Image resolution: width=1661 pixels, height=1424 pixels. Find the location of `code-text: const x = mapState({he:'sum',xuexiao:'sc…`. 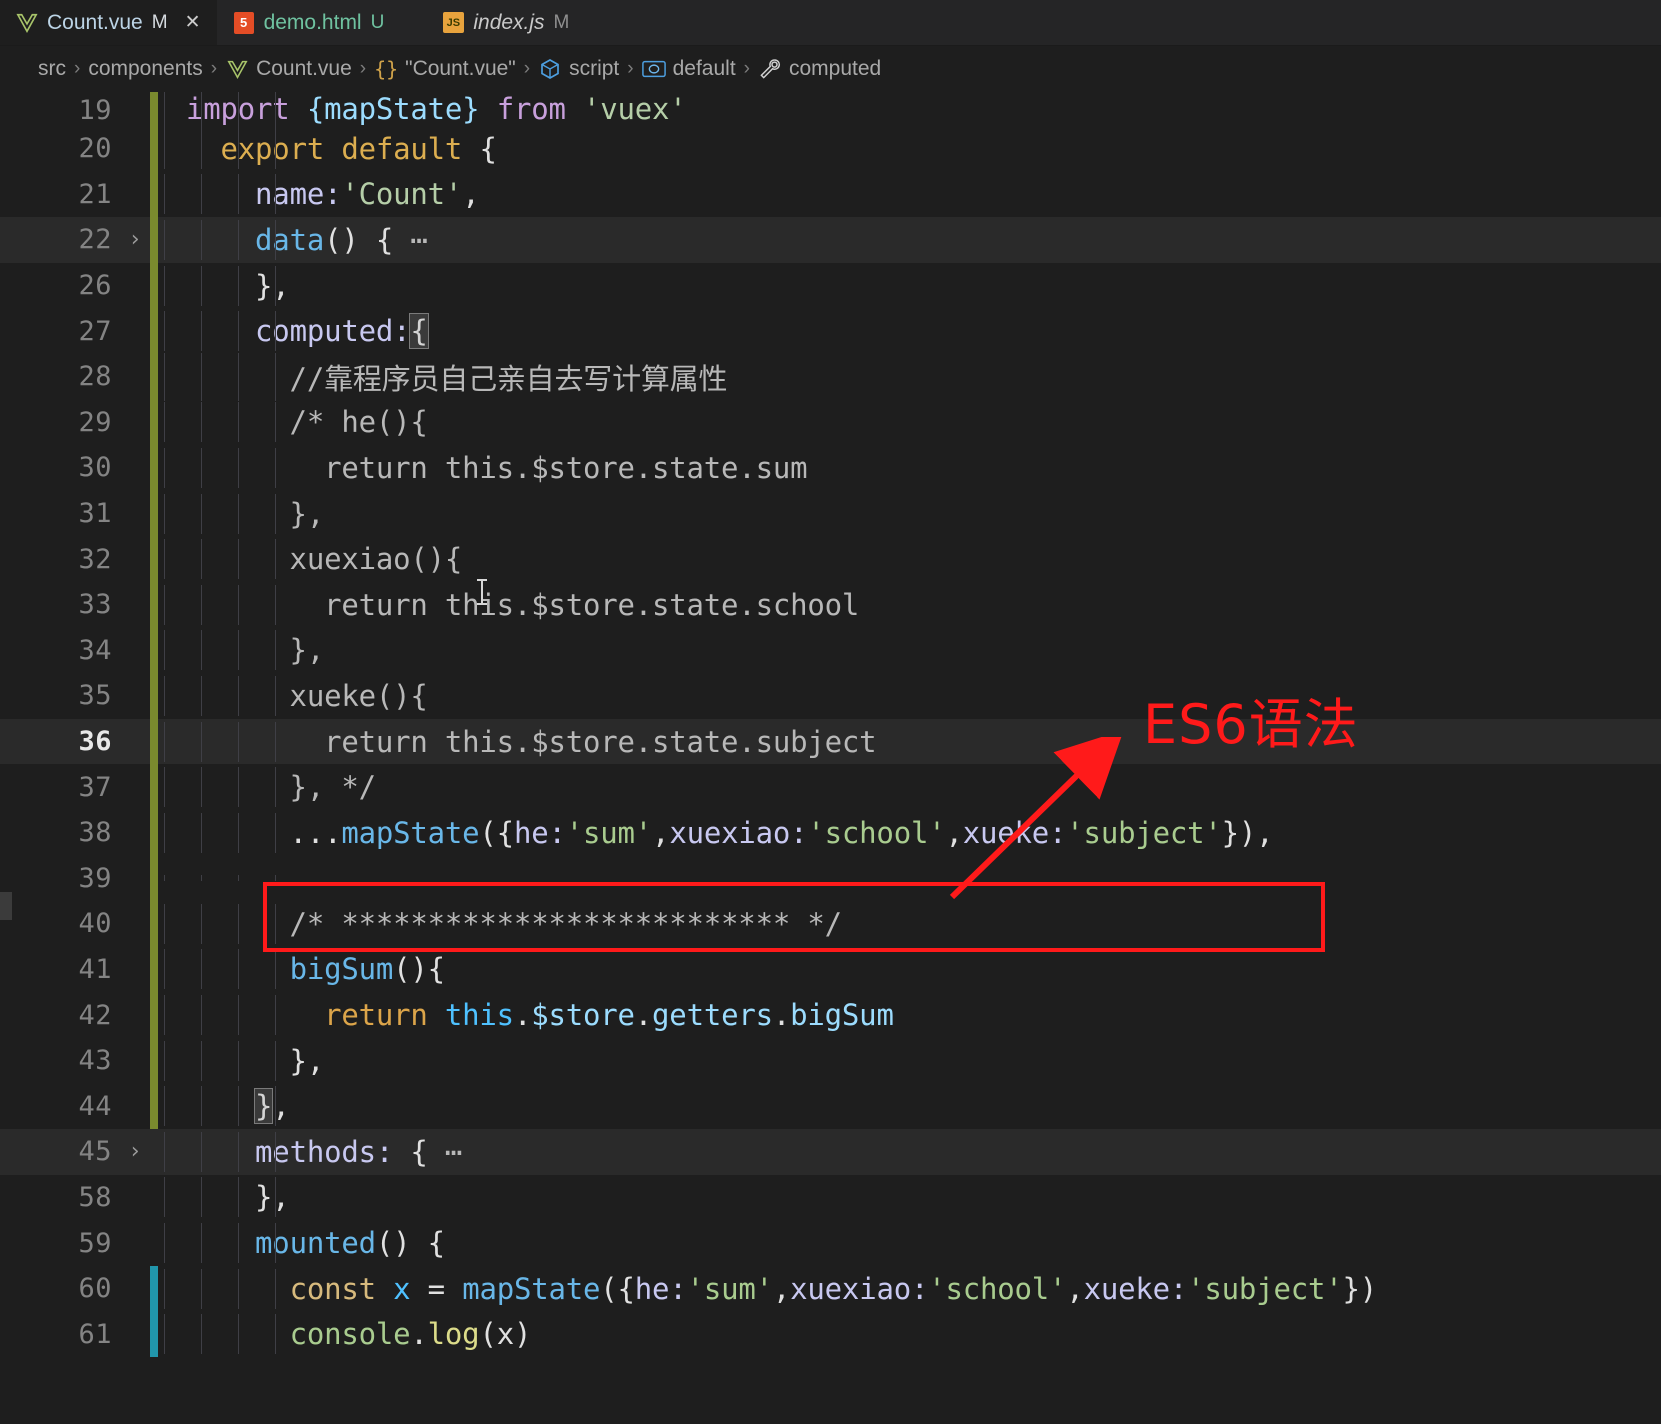

code-text: const x = mapState({he:'sum',xuexiao:'sc… is located at coordinates (909, 1288).